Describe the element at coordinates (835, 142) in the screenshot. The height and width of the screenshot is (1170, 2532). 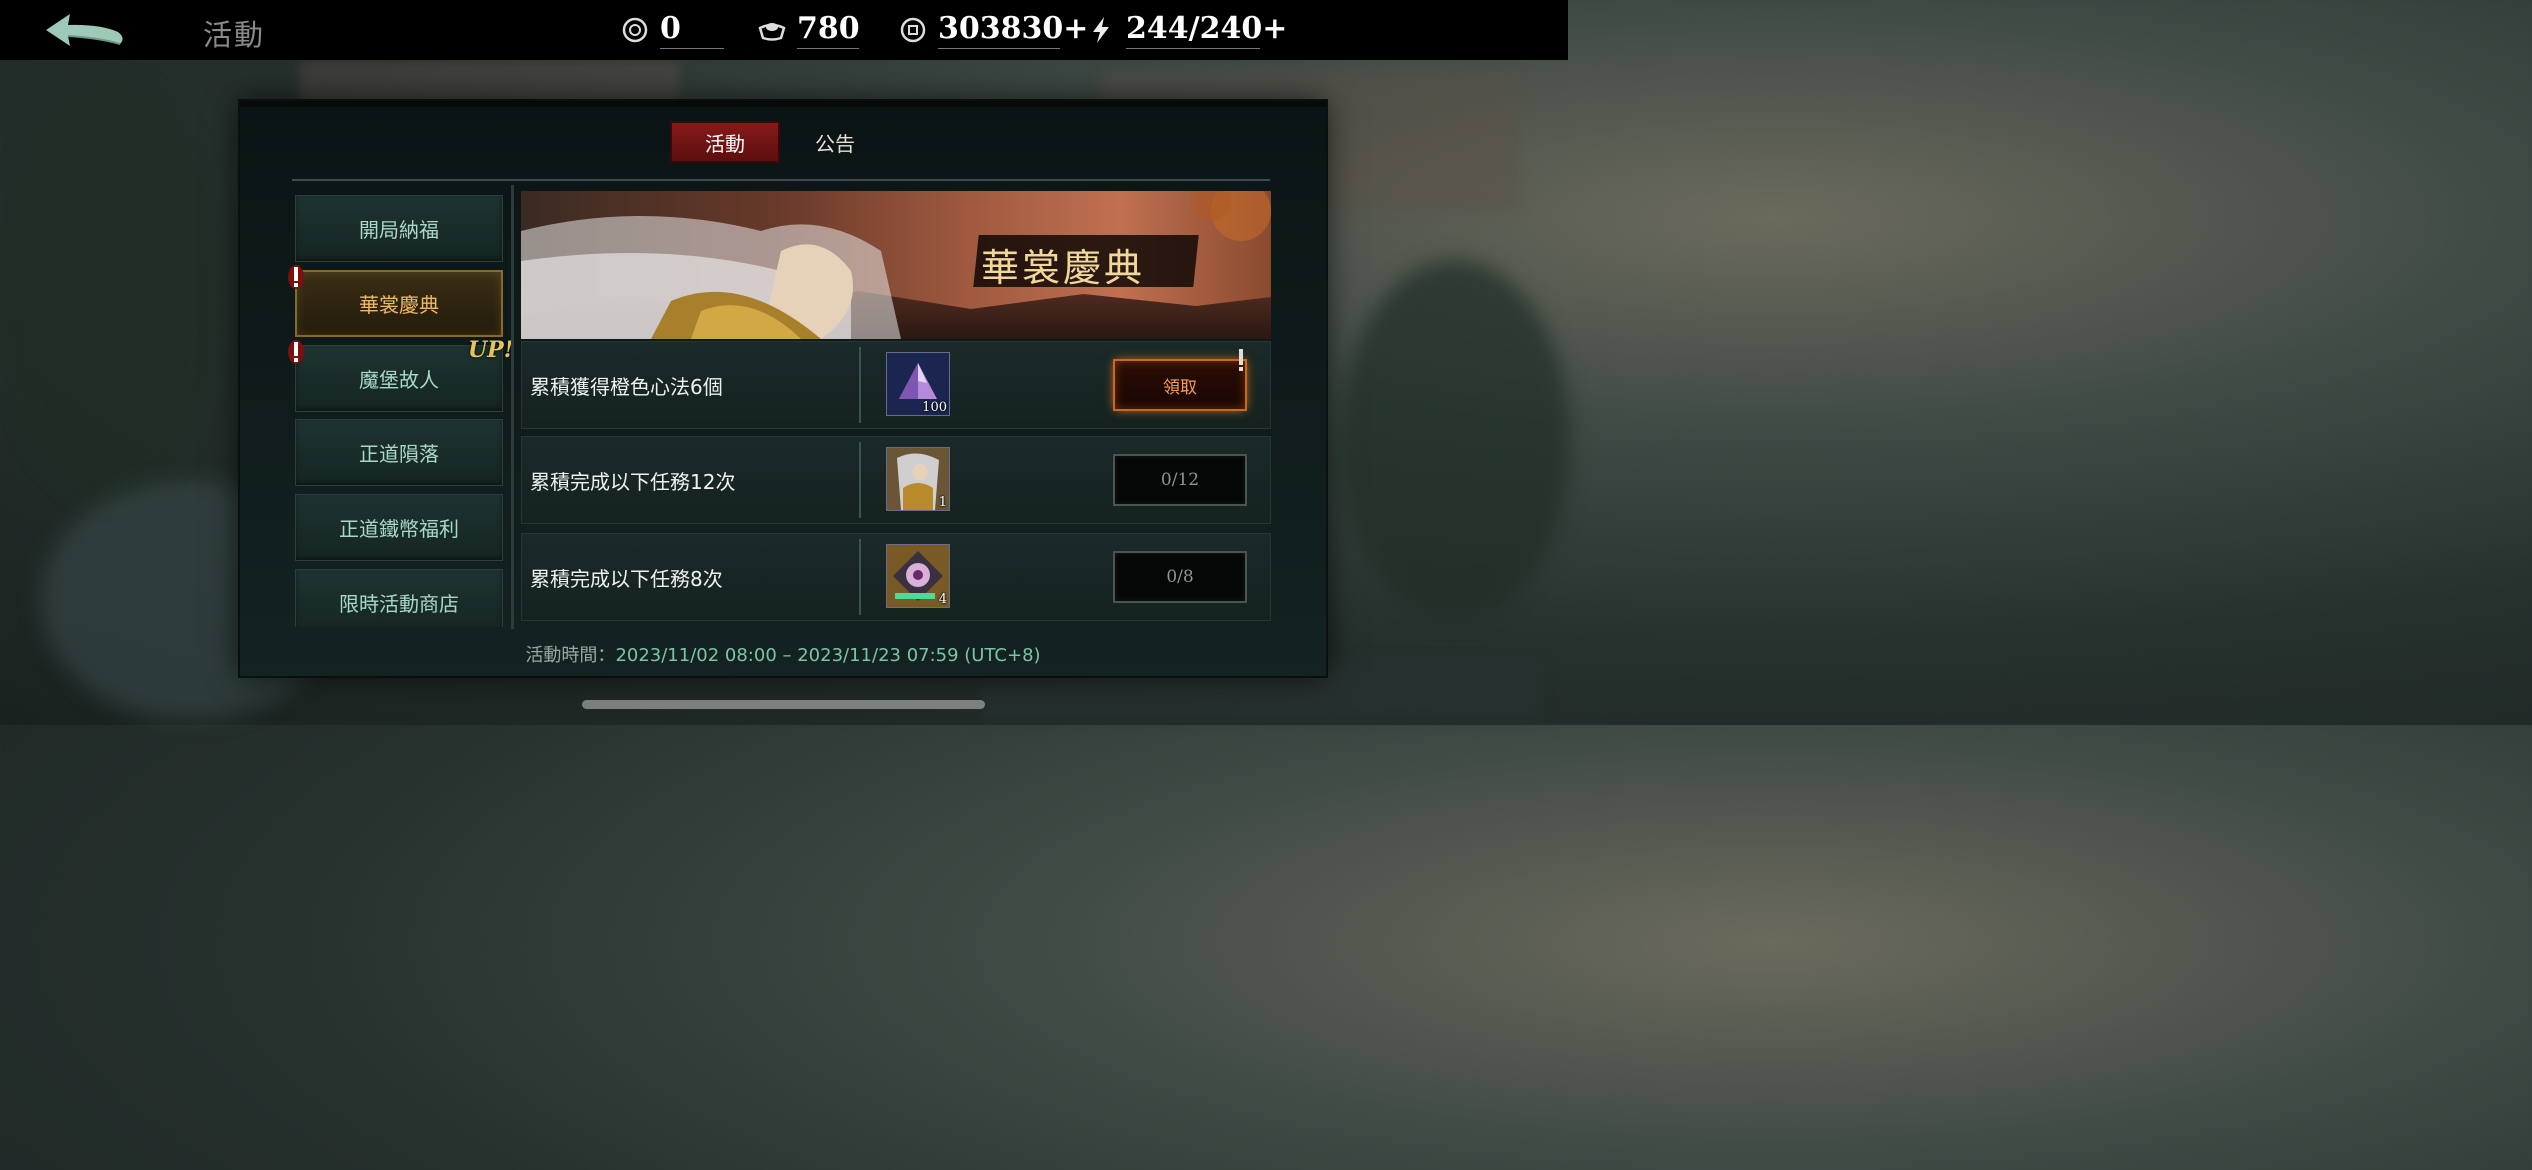
I see `tab-announcement: 公告` at that location.